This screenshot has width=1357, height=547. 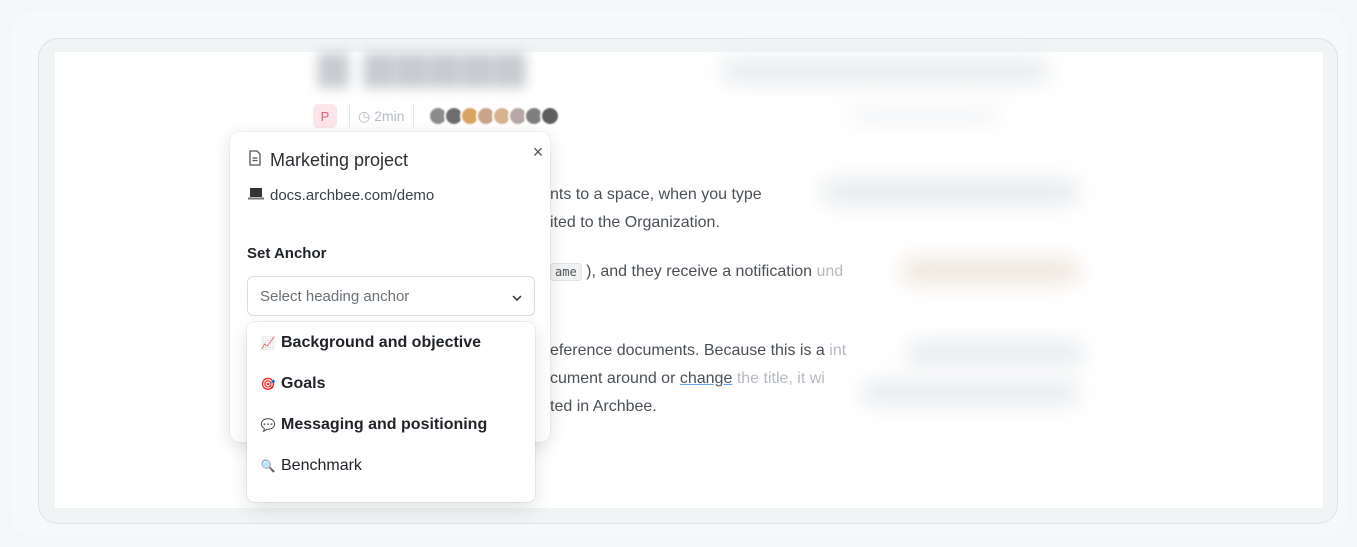 I want to click on line-text: ted in Archbee., so click(x=603, y=406).